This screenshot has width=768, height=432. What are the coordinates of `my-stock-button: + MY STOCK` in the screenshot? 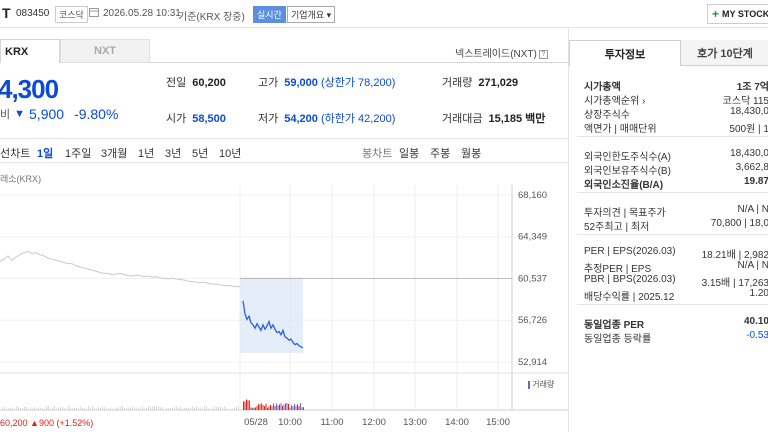 It's located at (737, 14).